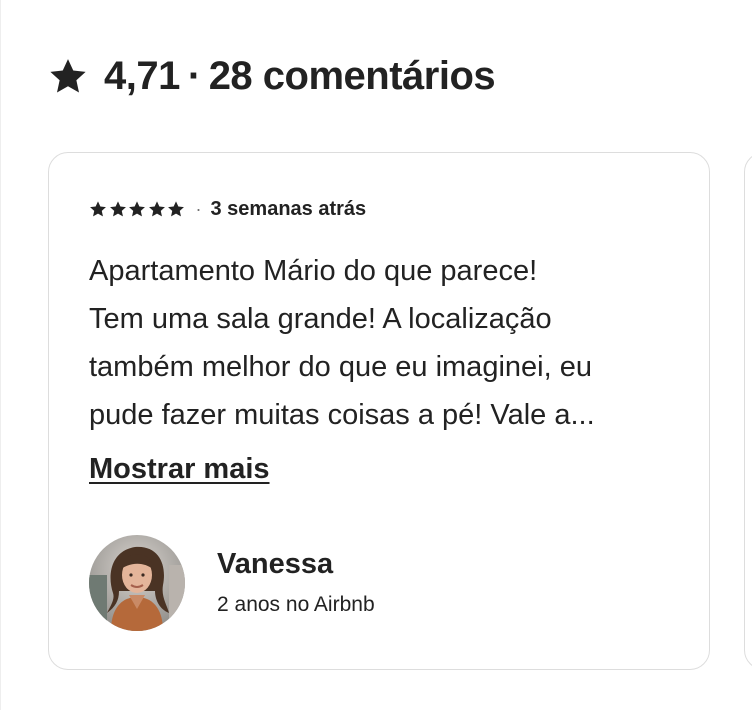 Image resolution: width=752 pixels, height=710 pixels. What do you see at coordinates (0, 355) in the screenshot?
I see `divider` at bounding box center [0, 355].